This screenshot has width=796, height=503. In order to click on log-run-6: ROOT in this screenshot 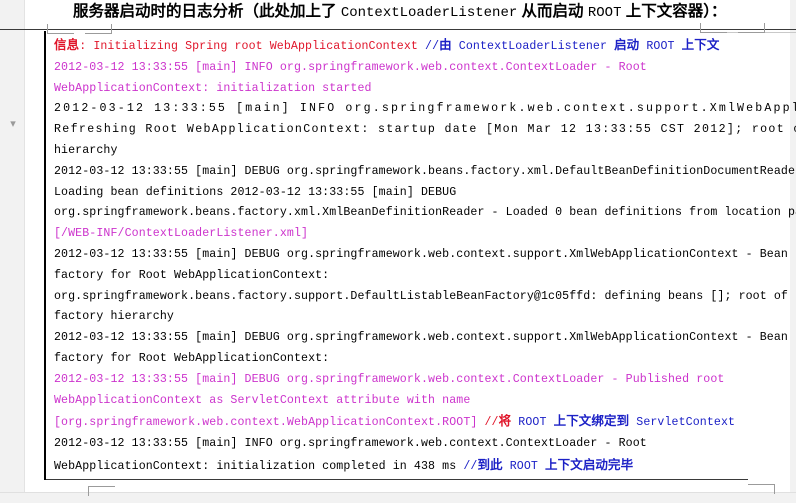, I will do `click(660, 46)`.